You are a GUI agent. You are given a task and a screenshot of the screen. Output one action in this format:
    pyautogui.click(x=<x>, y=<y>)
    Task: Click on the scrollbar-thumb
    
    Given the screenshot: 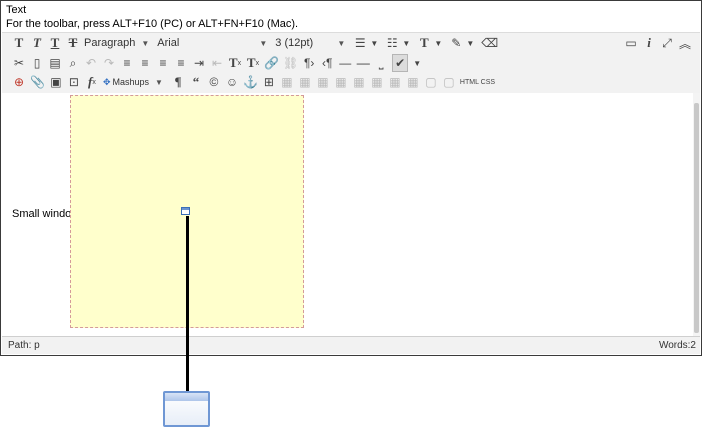 What is the action you would take?
    pyautogui.click(x=696, y=218)
    